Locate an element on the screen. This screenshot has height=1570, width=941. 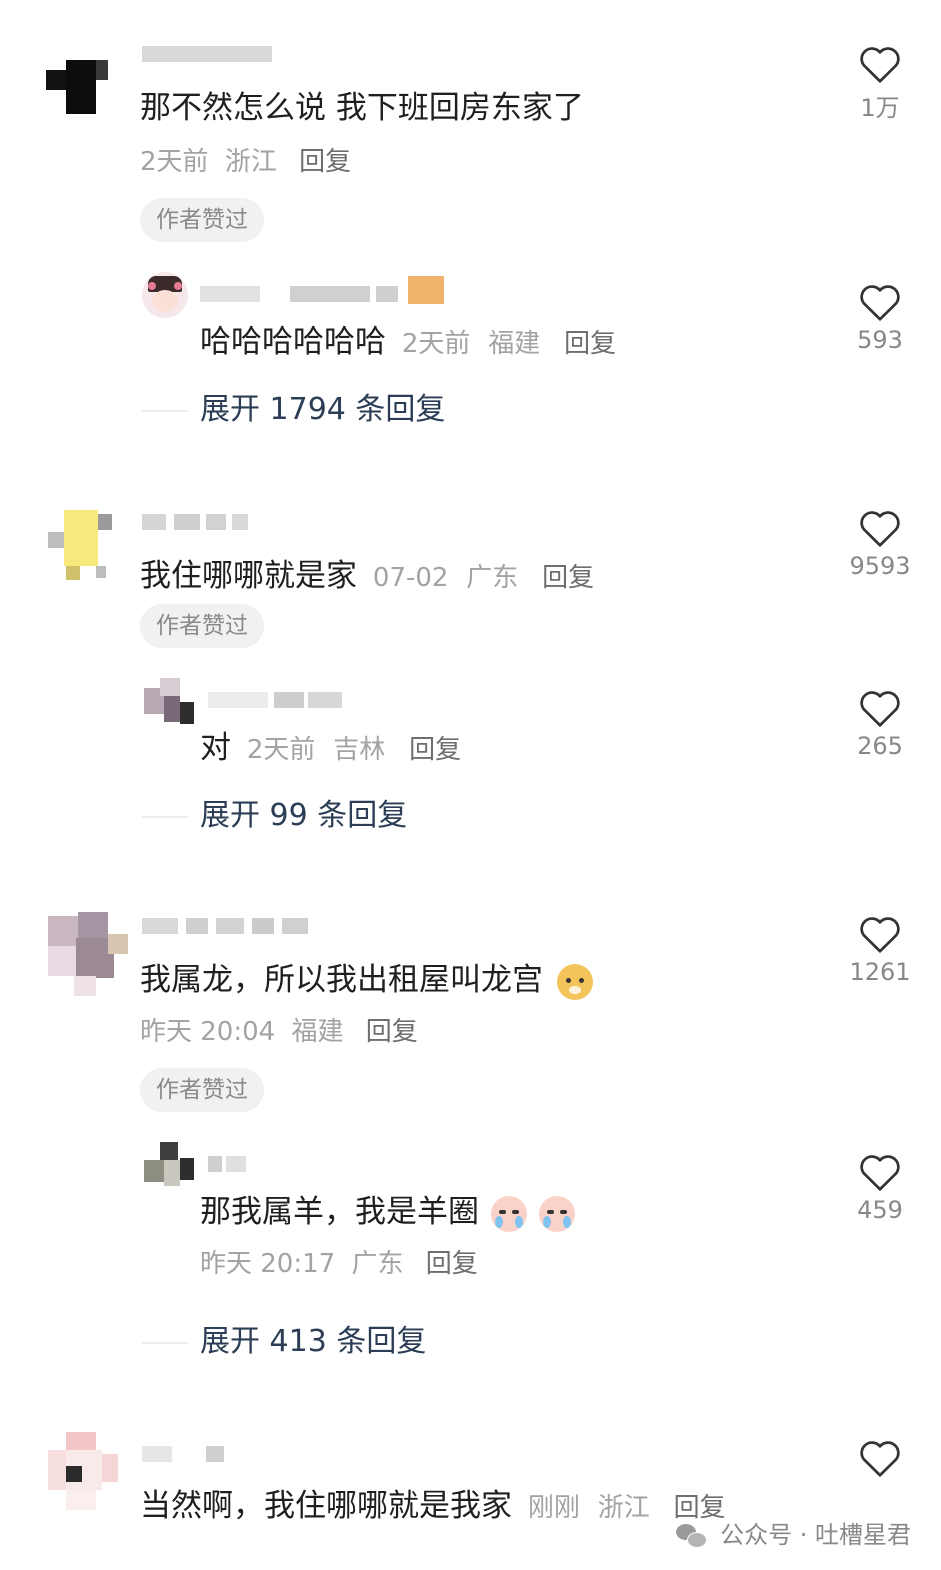
like-button is located at coordinates (880, 1458).